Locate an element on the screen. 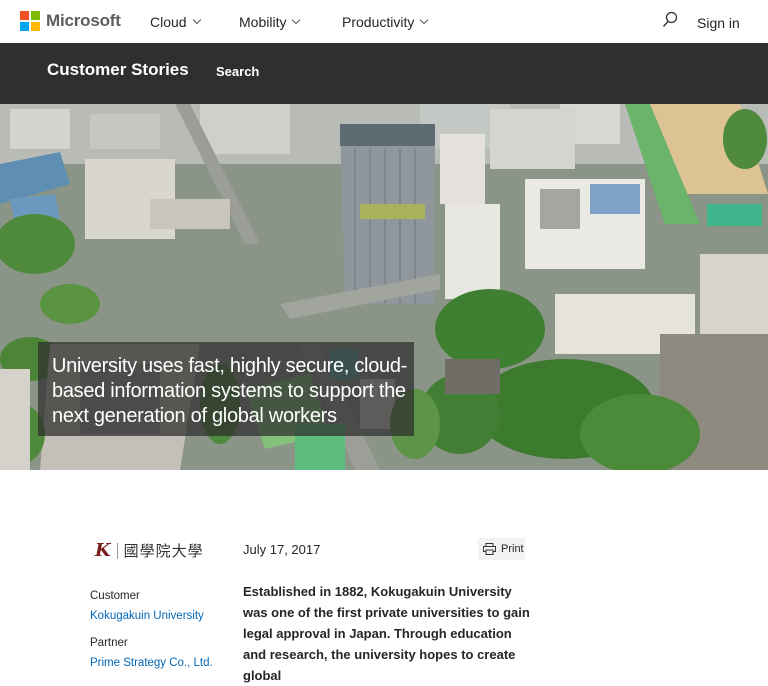 The image size is (768, 686). university-logo-name: 國學院大學 is located at coordinates (163, 551).